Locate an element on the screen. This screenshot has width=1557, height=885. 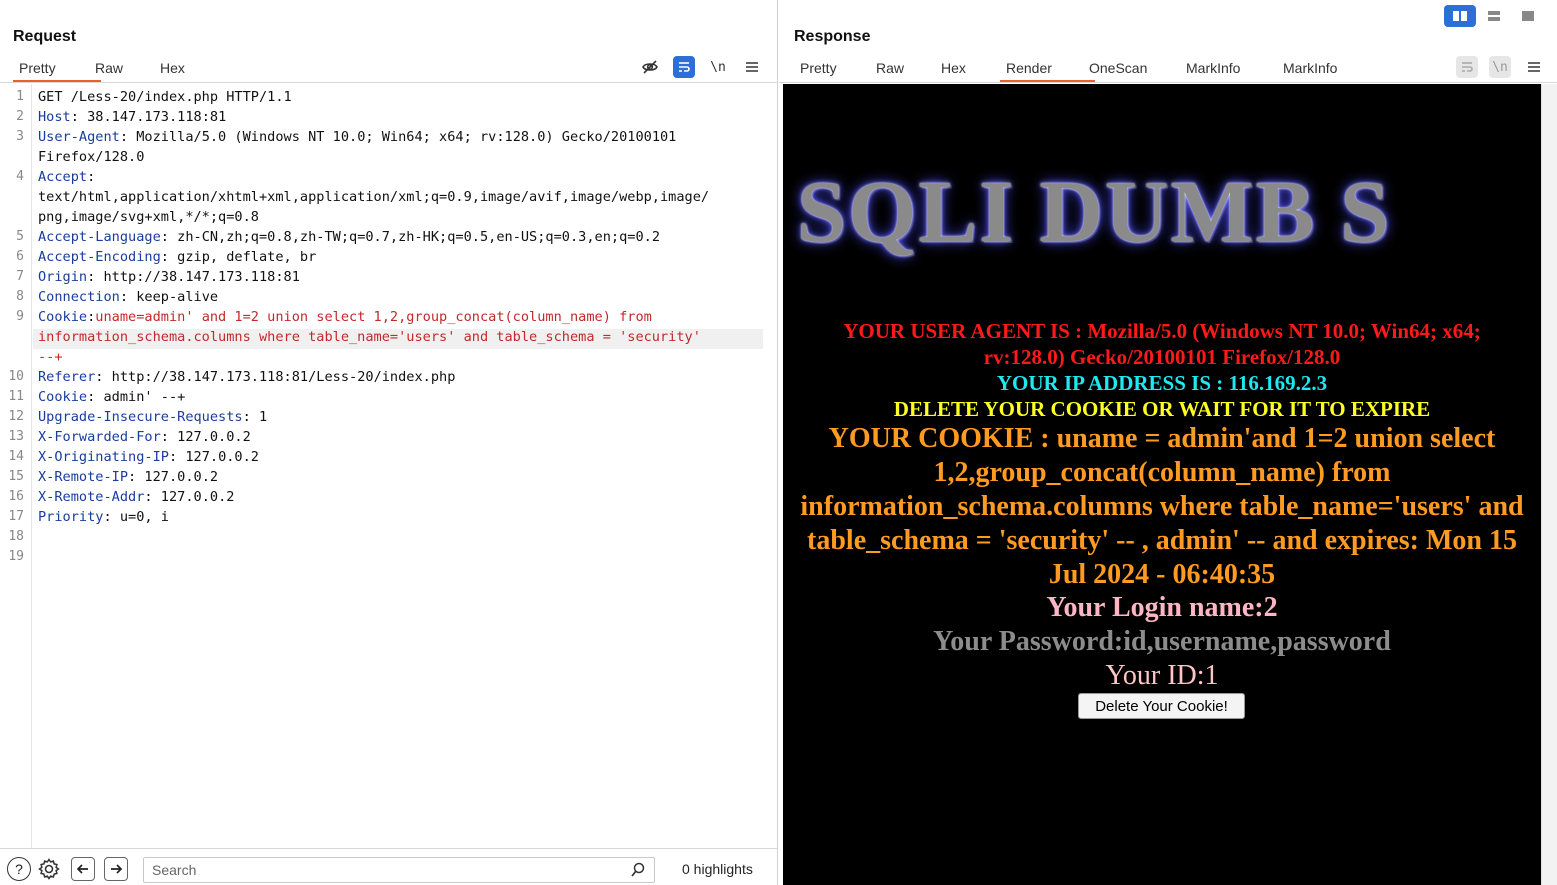
tab-markinfo-2: MarkInfo is located at coordinates (1323, 69).